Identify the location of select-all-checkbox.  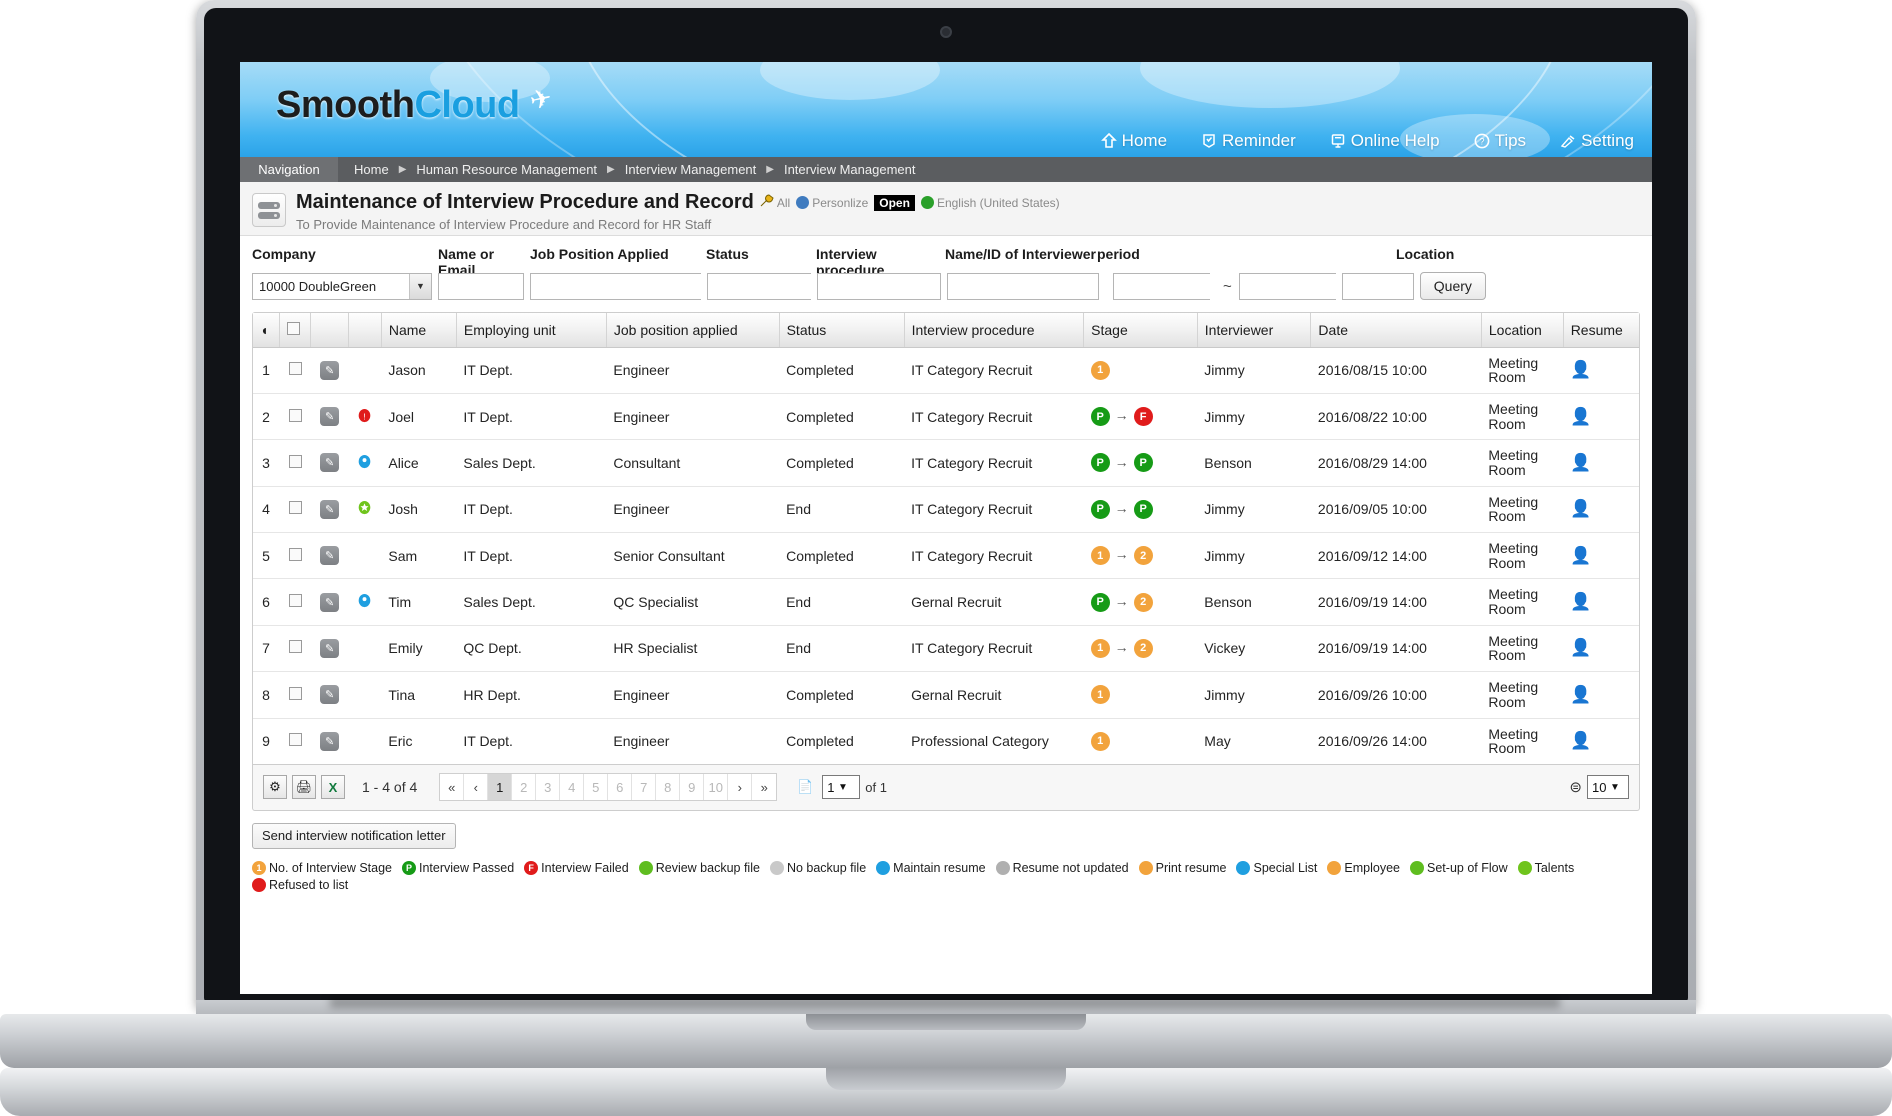
(293, 328).